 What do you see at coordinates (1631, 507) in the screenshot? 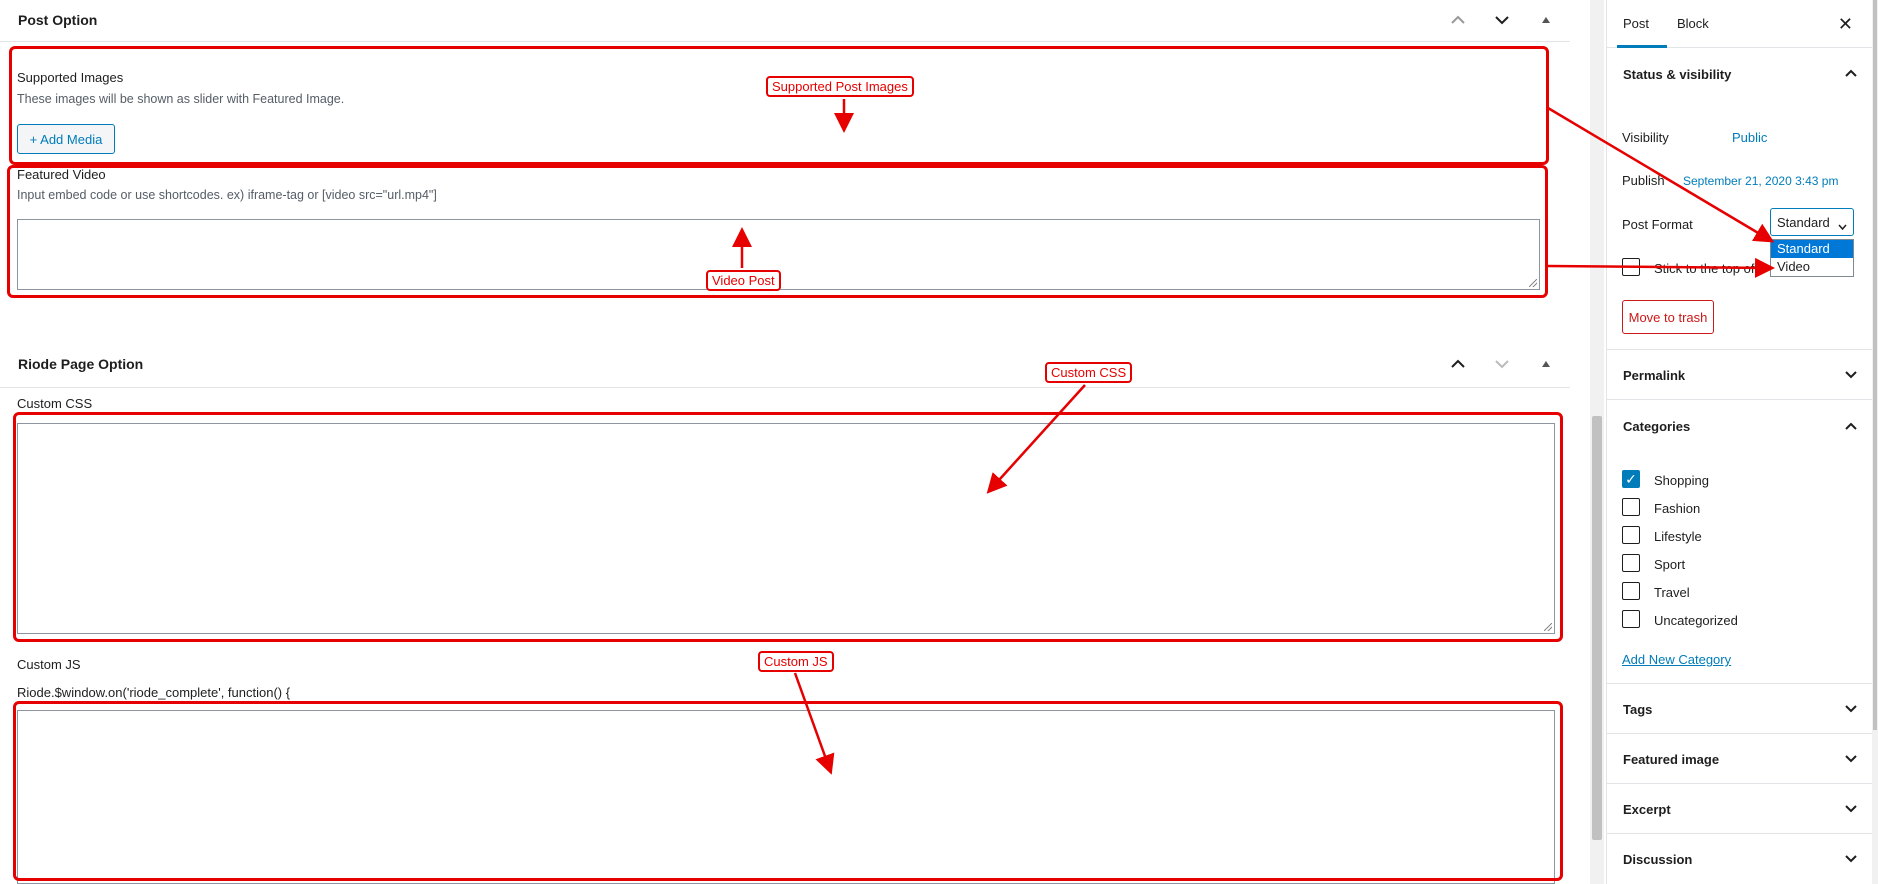
I see `category-checkbox-fashion` at bounding box center [1631, 507].